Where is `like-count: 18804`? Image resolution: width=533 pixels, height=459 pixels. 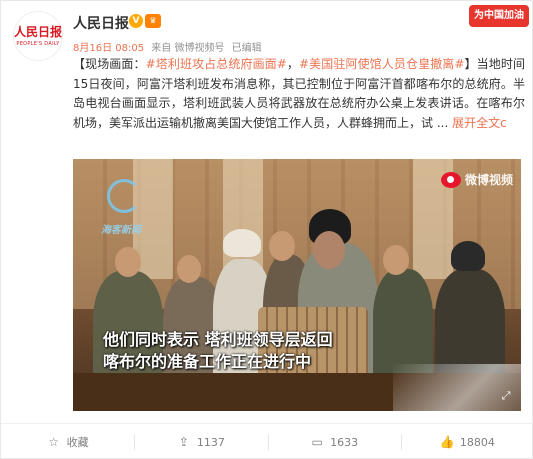 like-count: 18804 is located at coordinates (477, 442).